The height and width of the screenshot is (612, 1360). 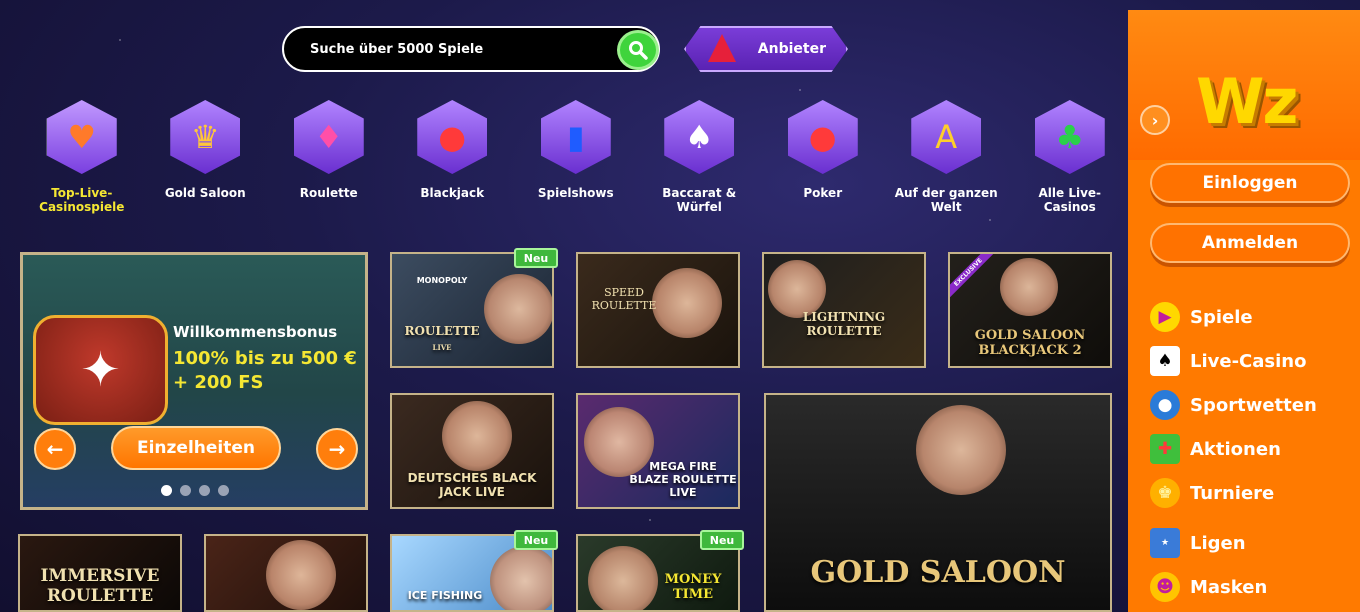 What do you see at coordinates (1165, 361) in the screenshot?
I see `cards-icon: ♠` at bounding box center [1165, 361].